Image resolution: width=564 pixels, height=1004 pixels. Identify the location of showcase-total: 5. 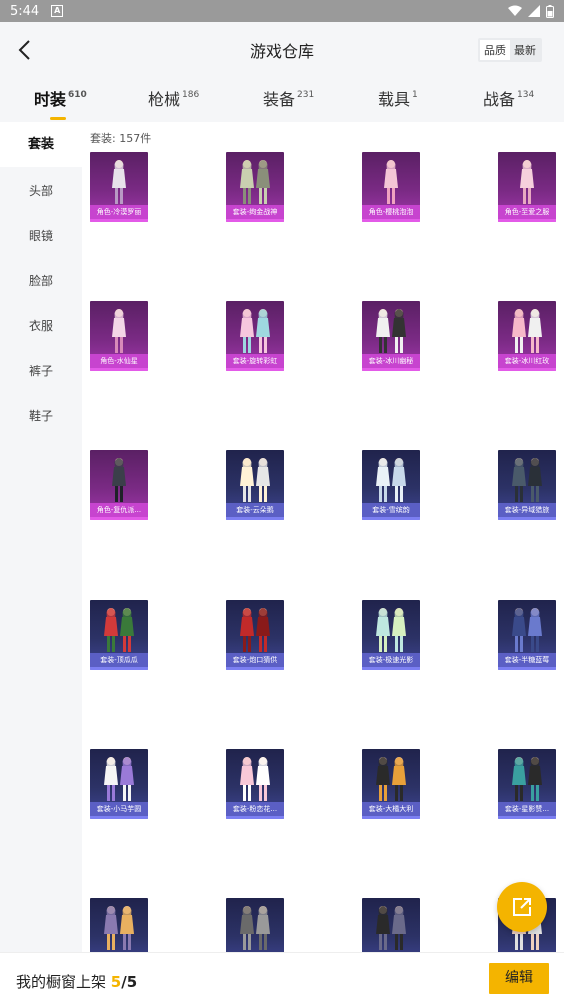
(132, 982).